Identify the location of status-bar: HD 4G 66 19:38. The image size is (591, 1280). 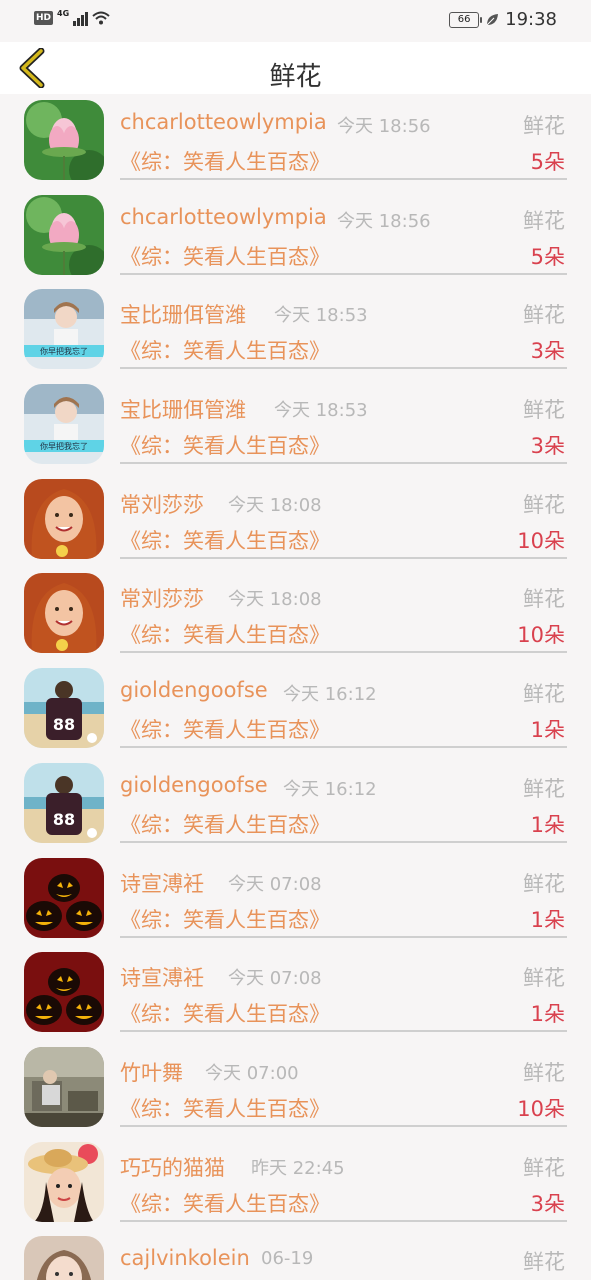
(295, 21).